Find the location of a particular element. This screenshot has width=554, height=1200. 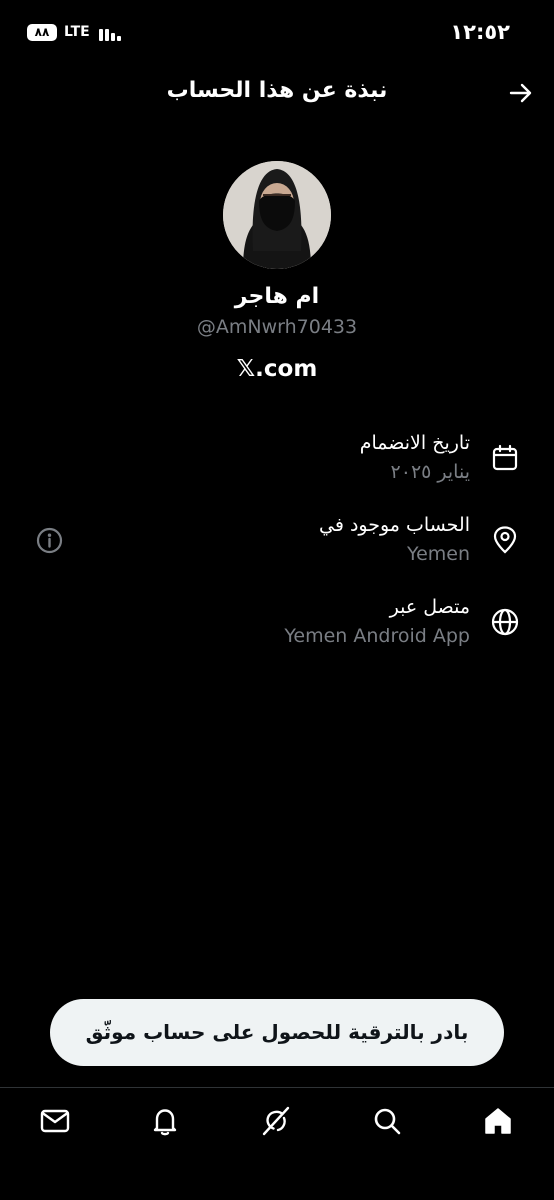

site-label: 𝕏.com is located at coordinates (277, 369).